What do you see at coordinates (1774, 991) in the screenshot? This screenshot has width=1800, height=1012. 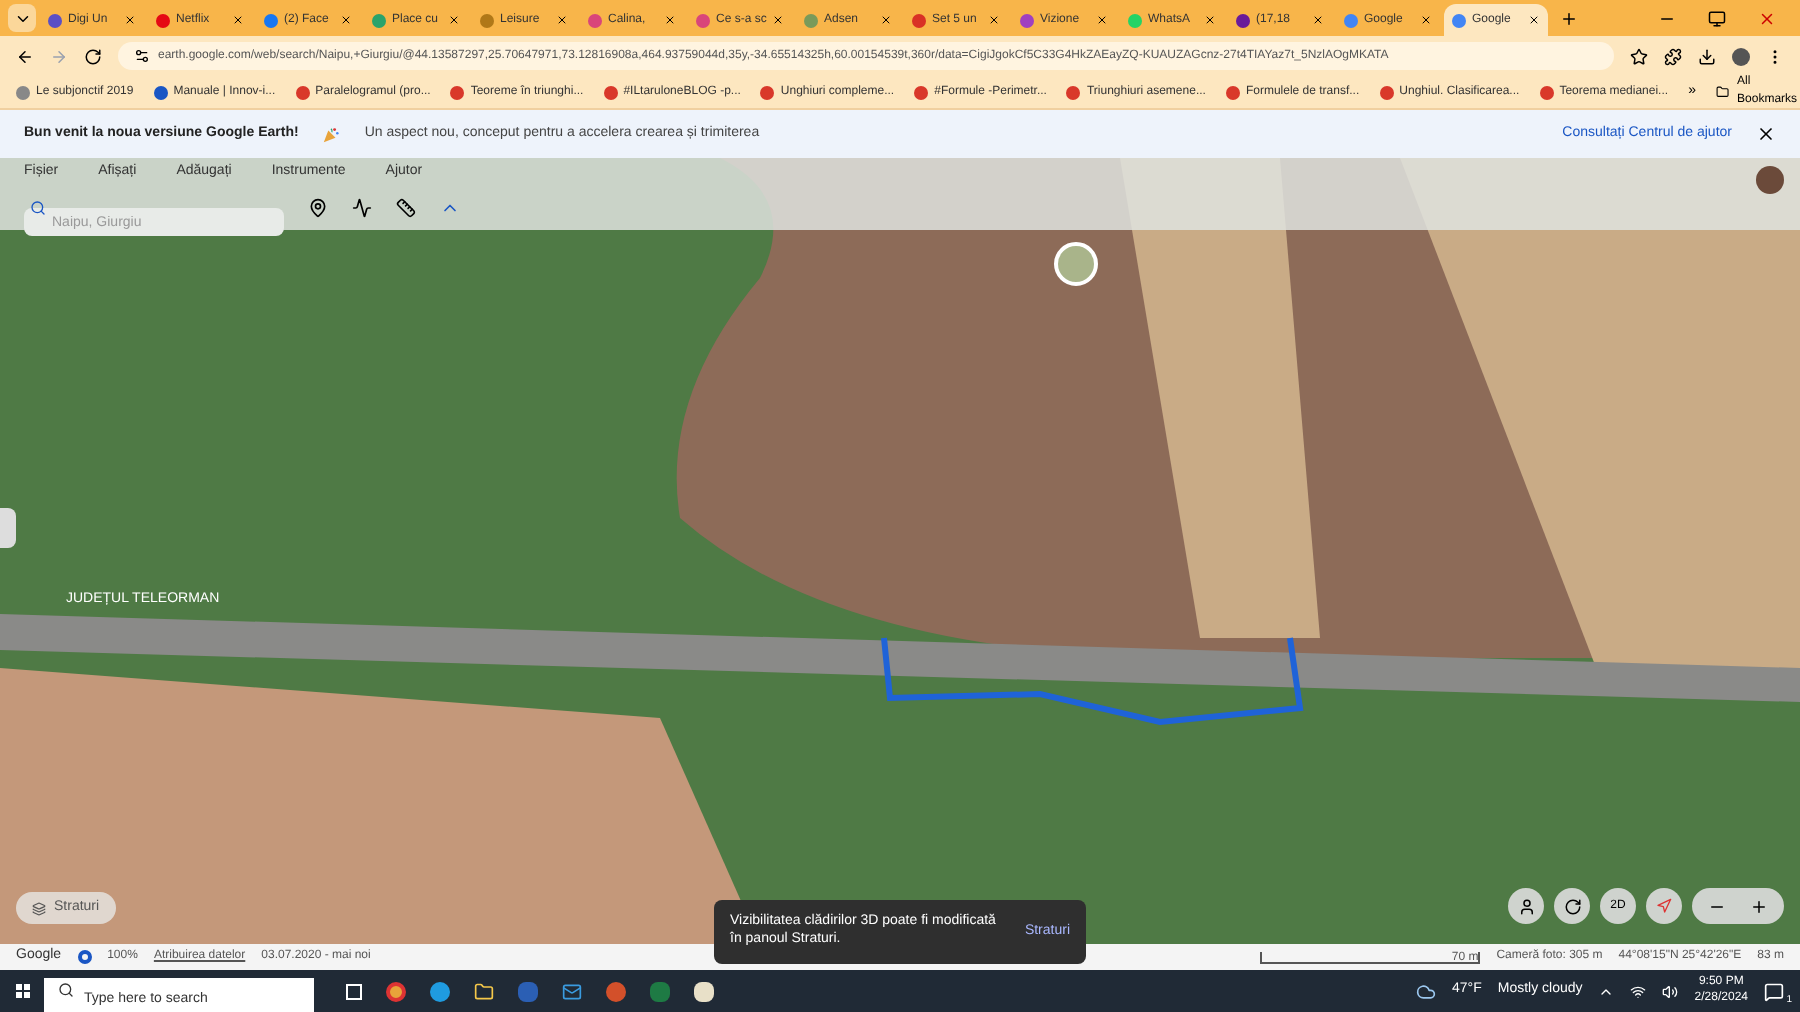 I see `notification-icon` at bounding box center [1774, 991].